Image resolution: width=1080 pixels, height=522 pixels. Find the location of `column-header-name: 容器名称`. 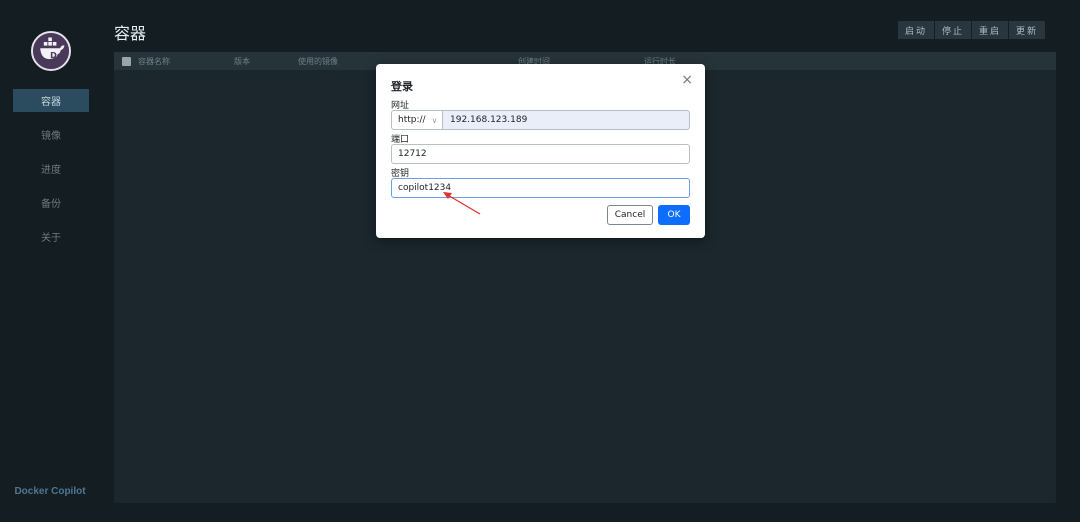

column-header-name: 容器名称 is located at coordinates (154, 61).